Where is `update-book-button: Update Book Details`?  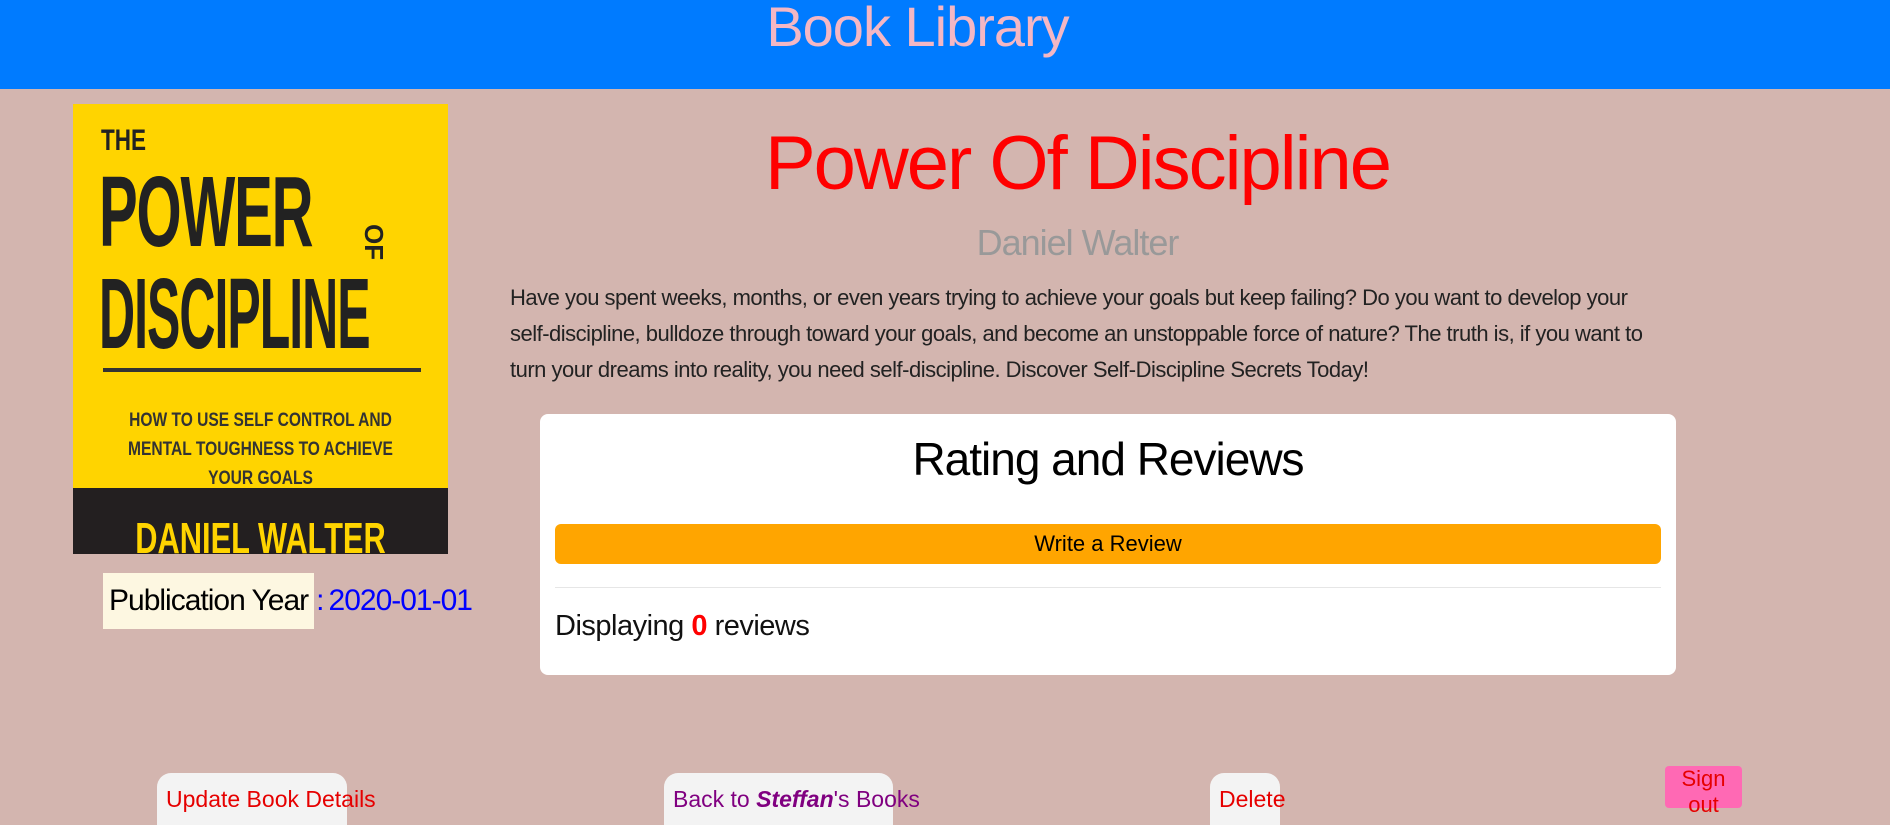
update-book-button: Update Book Details is located at coordinates (266, 799).